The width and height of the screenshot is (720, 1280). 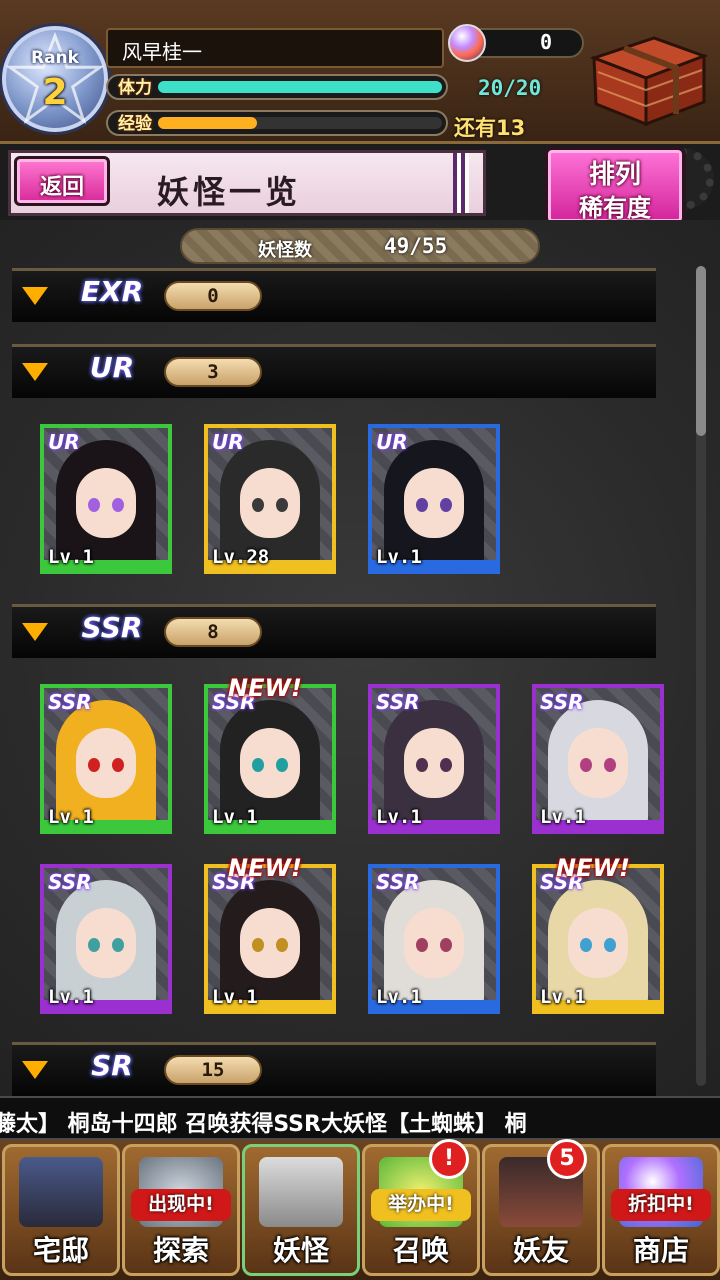 What do you see at coordinates (649, 78) in the screenshot?
I see `gift-box-icon` at bounding box center [649, 78].